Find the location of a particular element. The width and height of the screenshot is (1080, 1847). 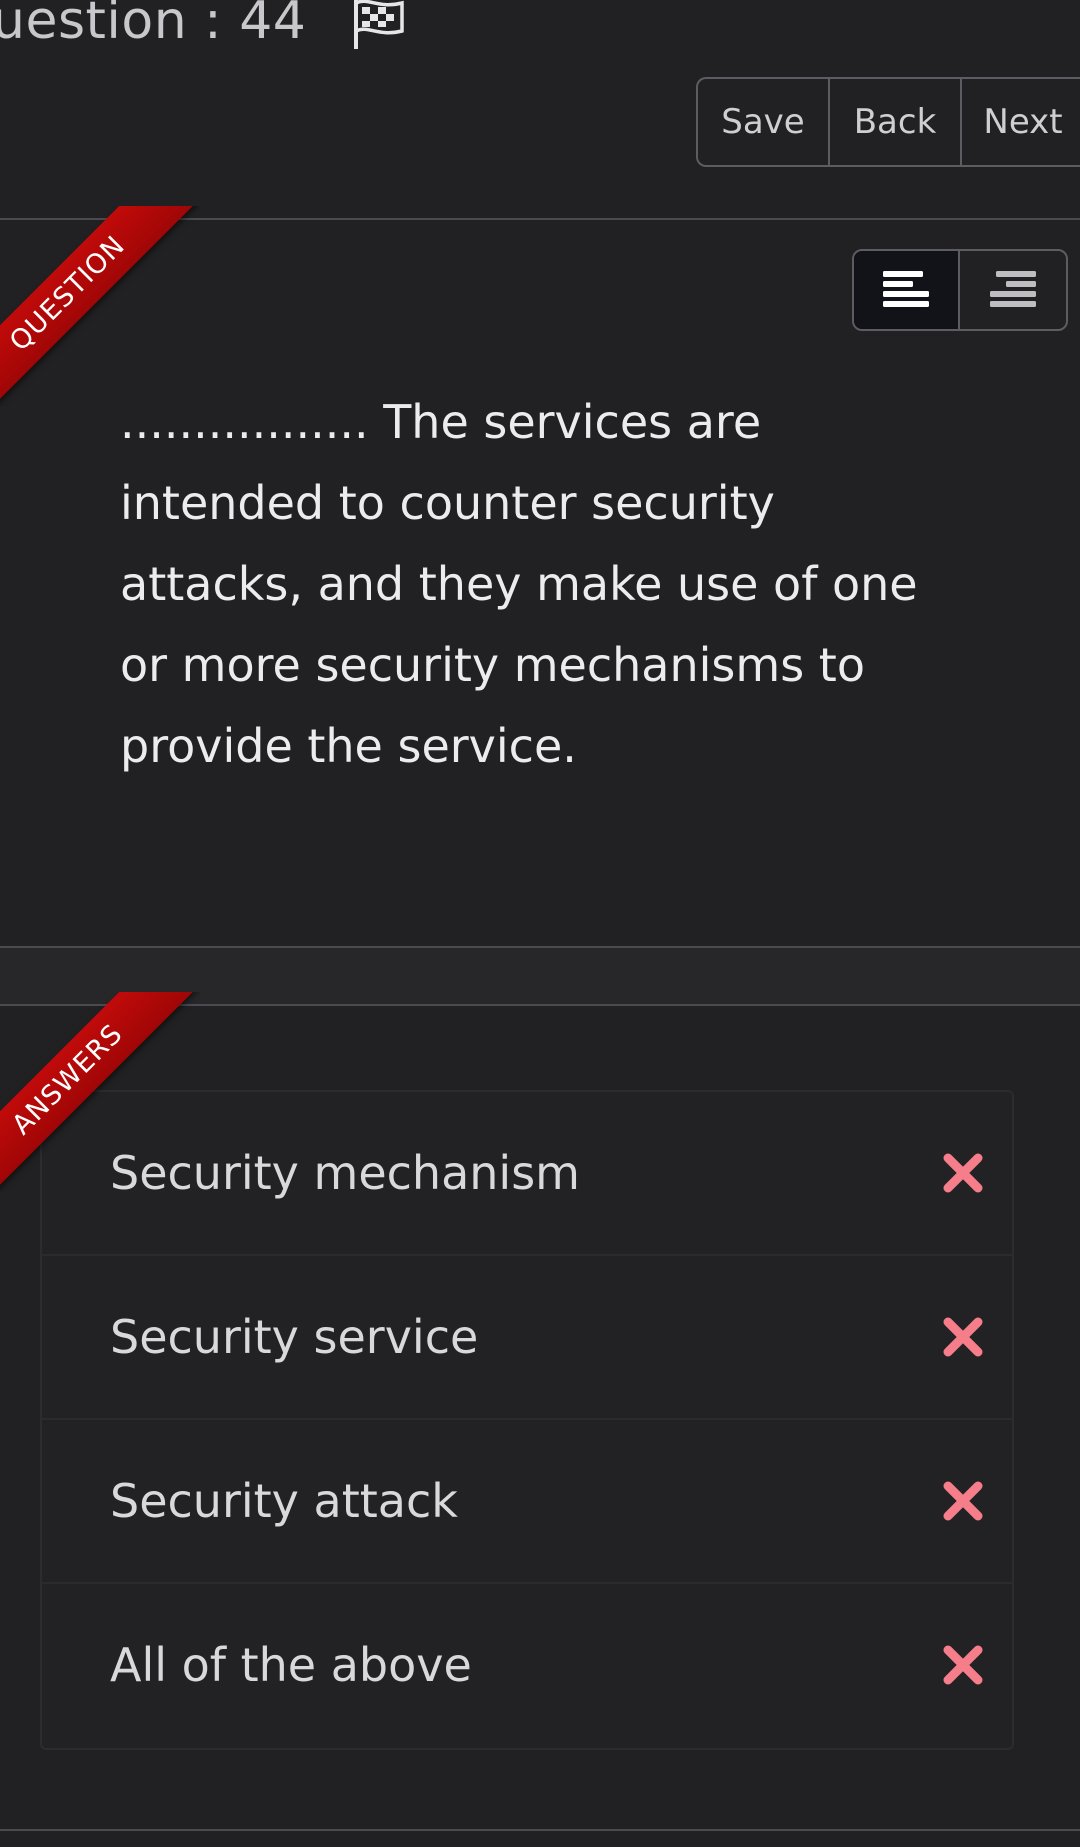

answer-option: All of the above is located at coordinates (527, 1665).